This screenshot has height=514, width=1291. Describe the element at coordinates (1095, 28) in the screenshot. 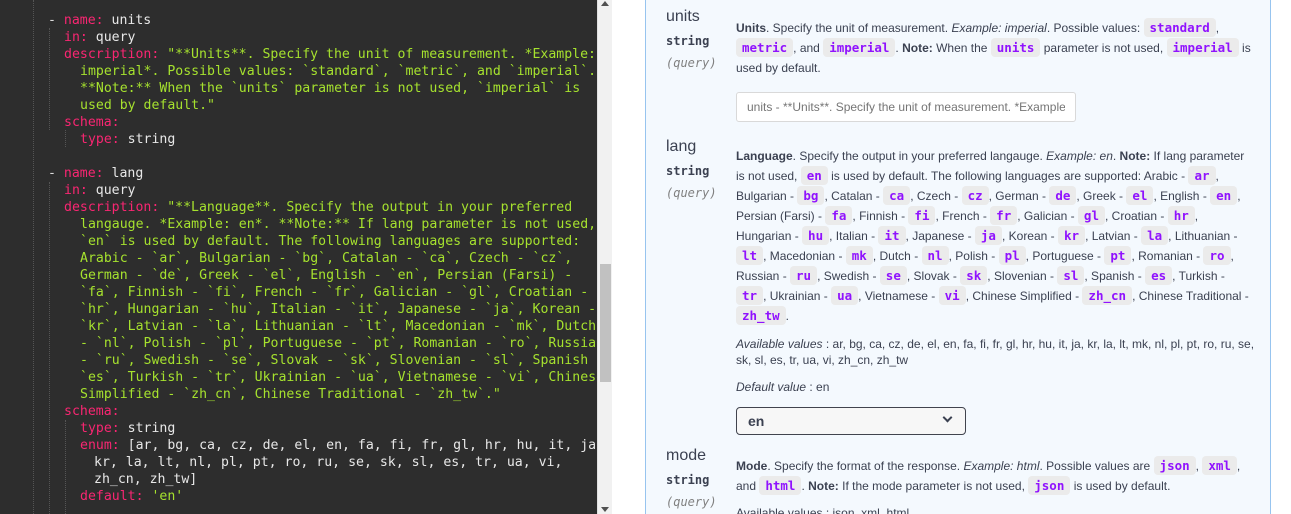

I see `description-text: . Possible values:` at that location.